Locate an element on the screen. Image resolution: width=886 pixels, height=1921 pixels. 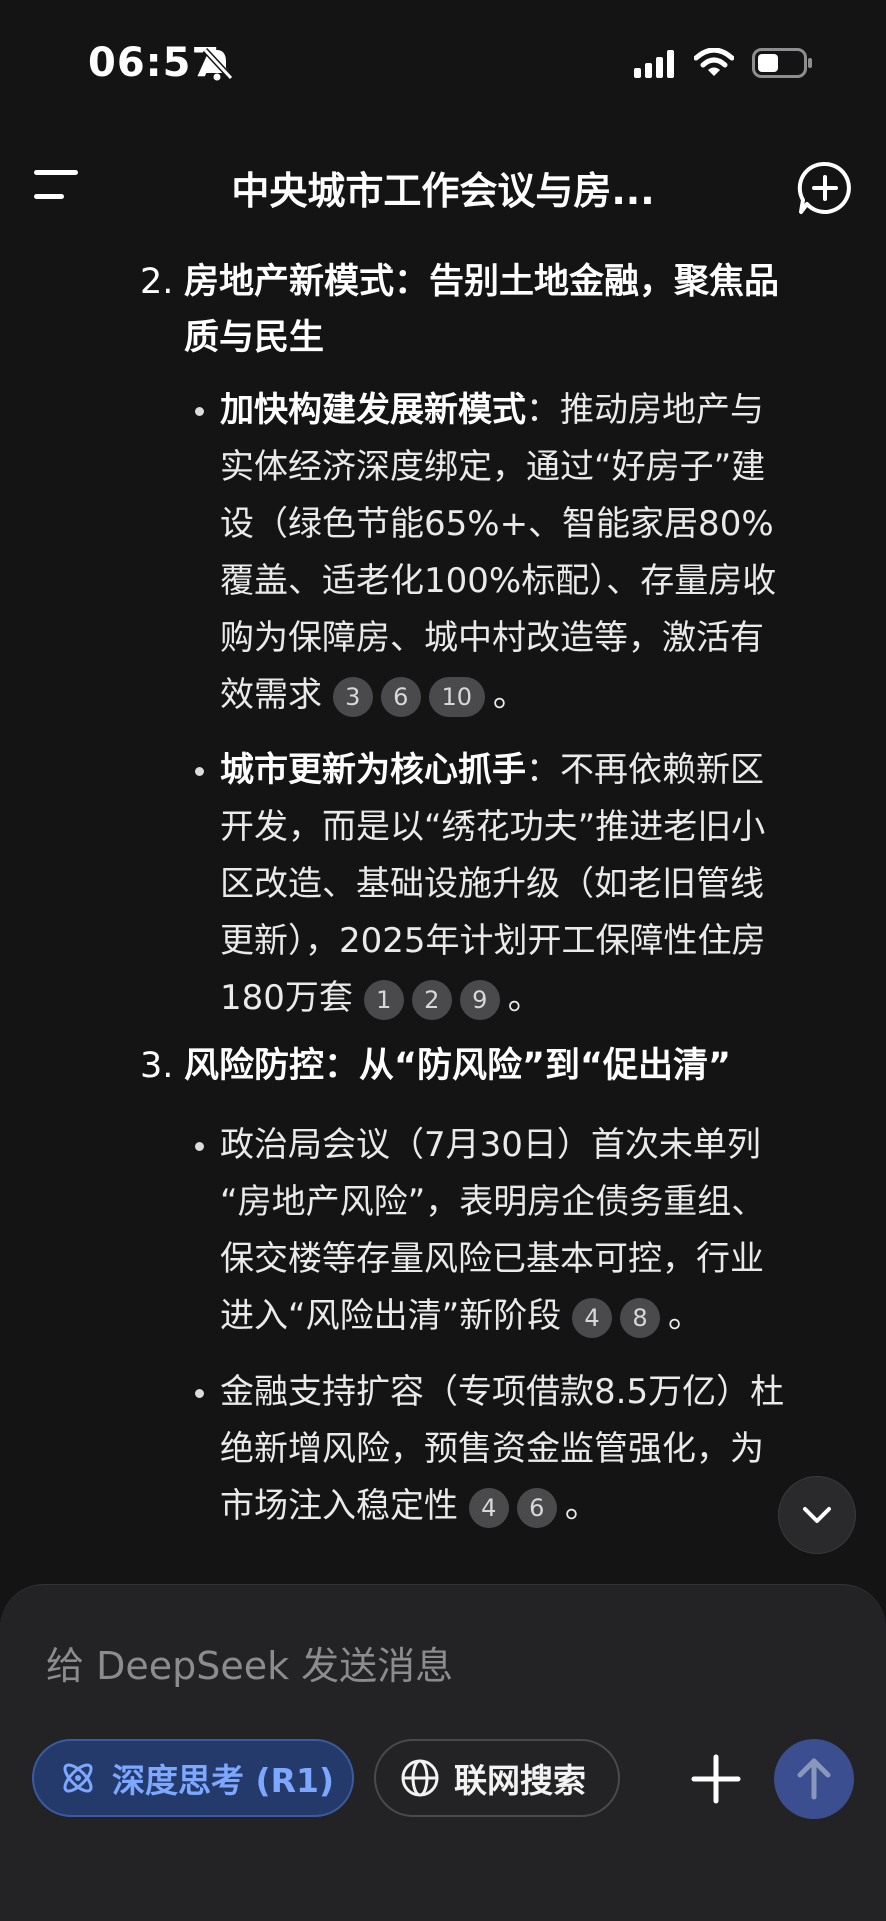
battery-icon is located at coordinates (782, 63).